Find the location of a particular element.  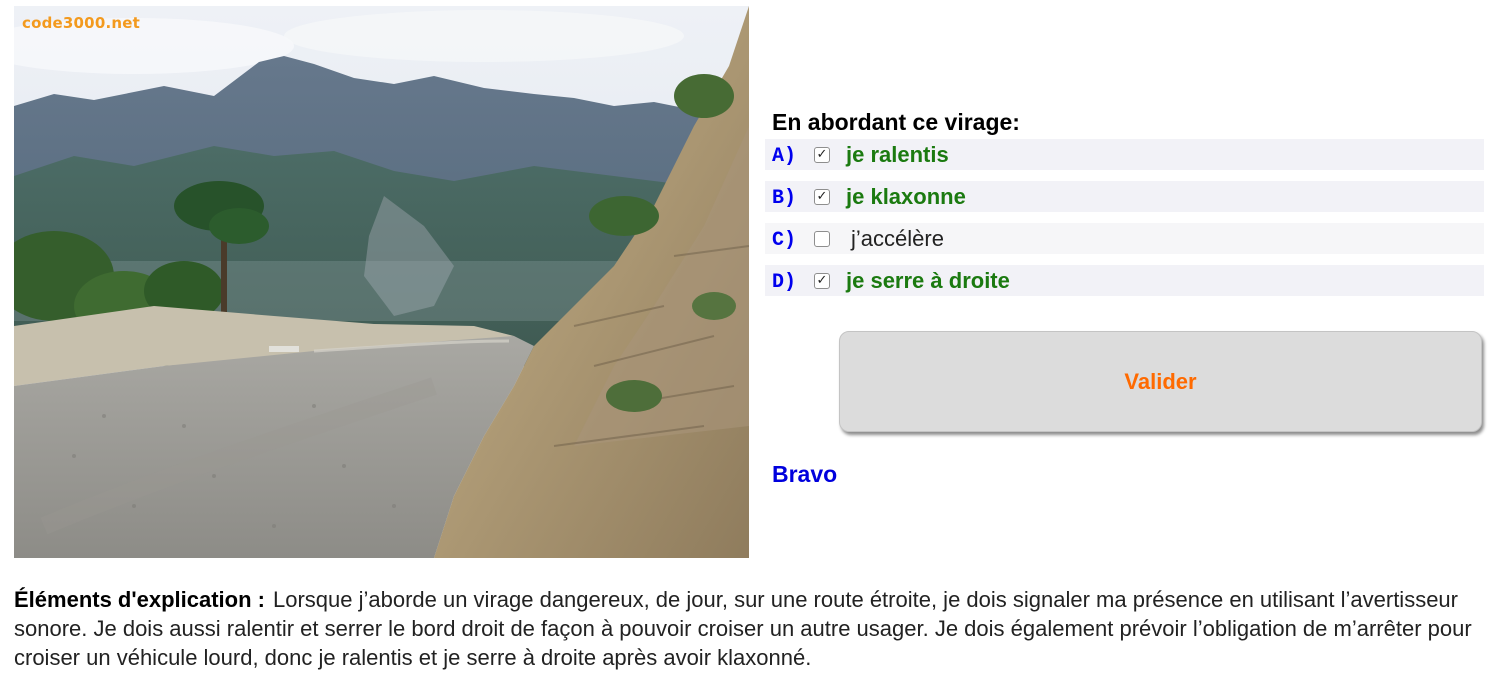

answer-letter: A) is located at coordinates (784, 156).